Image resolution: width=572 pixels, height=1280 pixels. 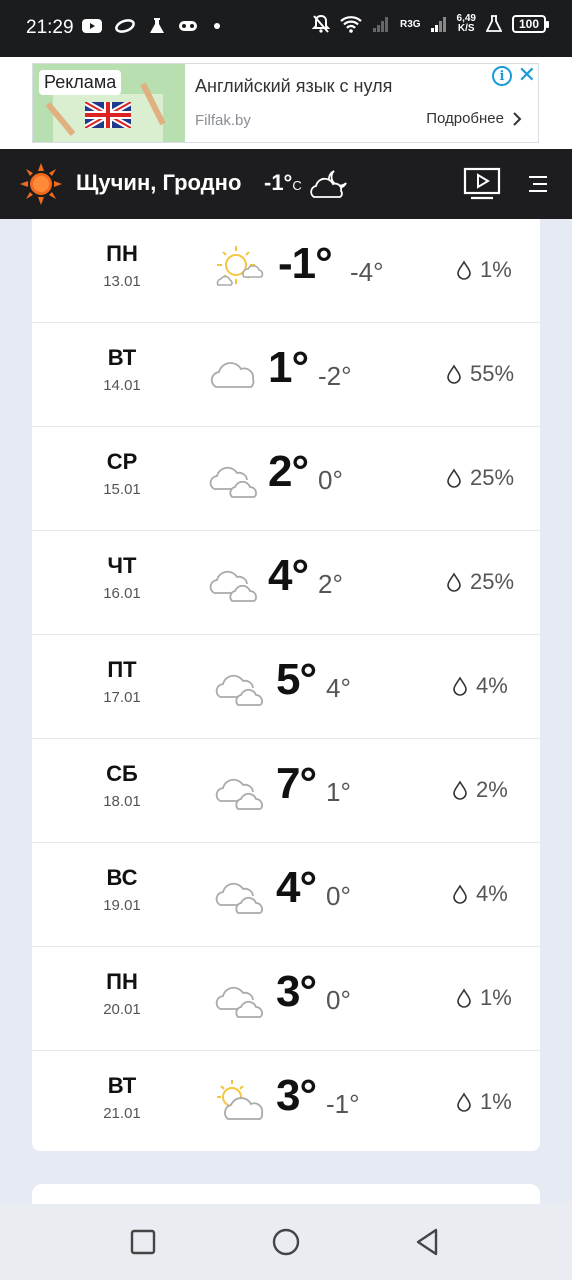 I want to click on forecast-row: СР 15.01 2° 0° 25%, so click(x=286, y=479).